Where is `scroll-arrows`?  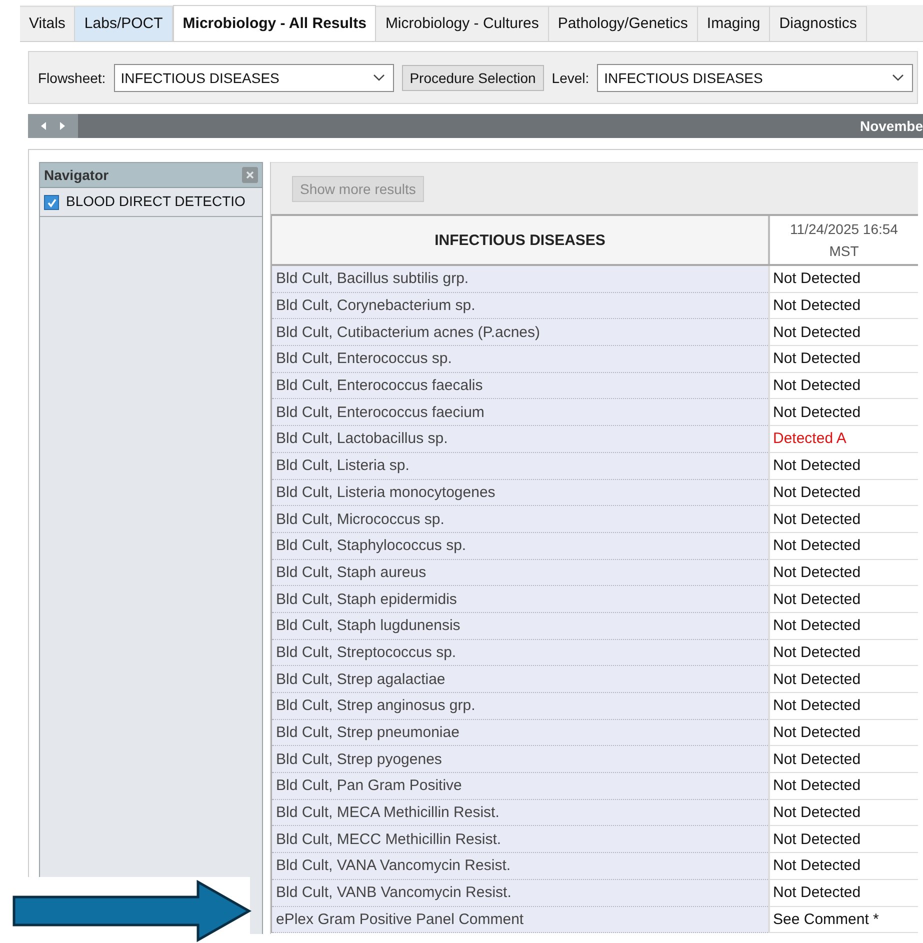
scroll-arrows is located at coordinates (53, 126).